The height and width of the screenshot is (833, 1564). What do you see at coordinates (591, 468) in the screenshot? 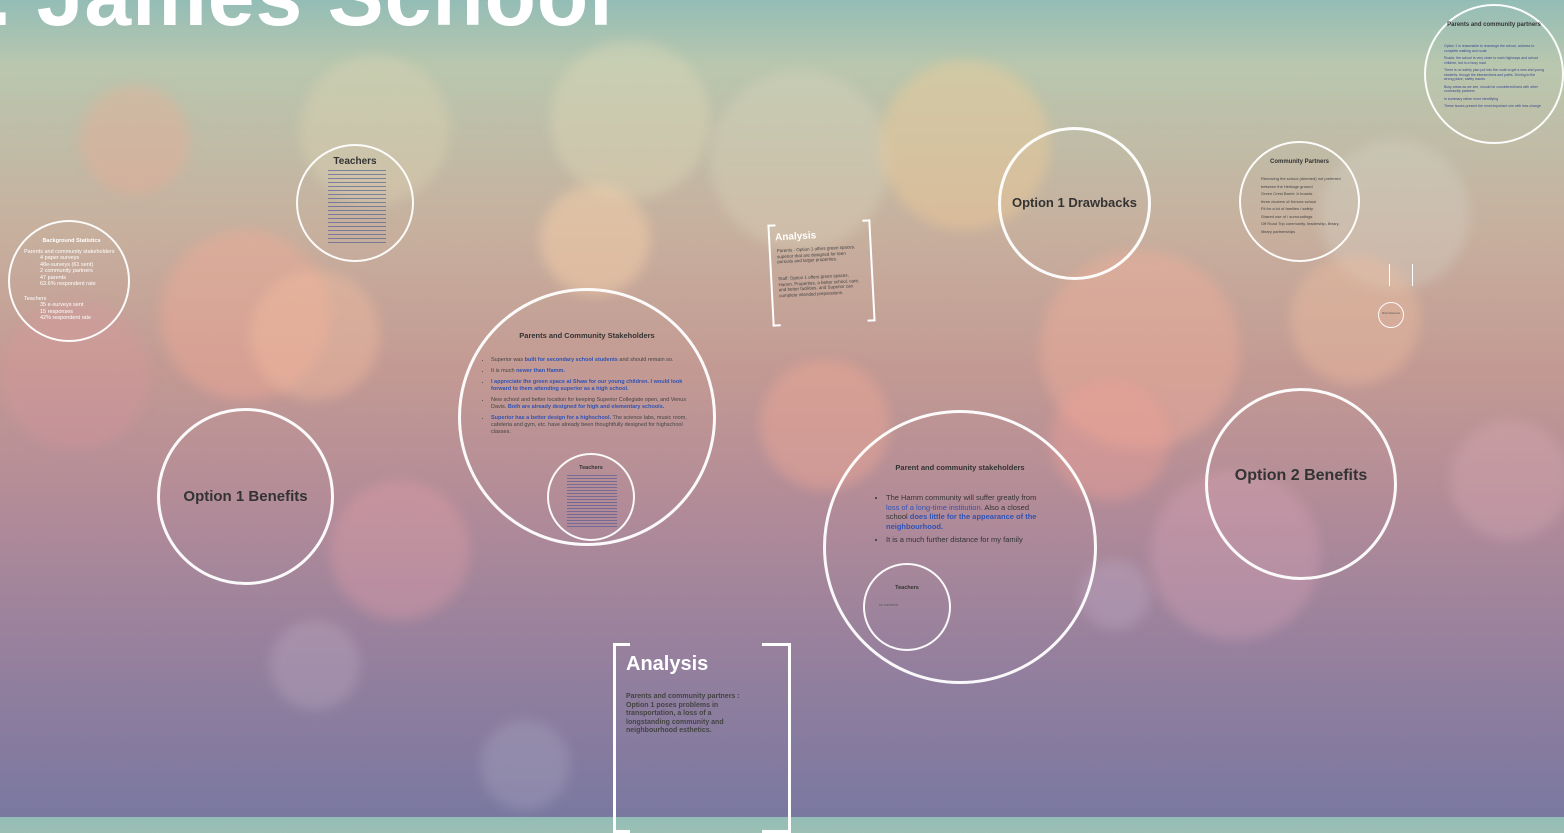
I see `inner-teachers-heading: Teachers` at bounding box center [591, 468].